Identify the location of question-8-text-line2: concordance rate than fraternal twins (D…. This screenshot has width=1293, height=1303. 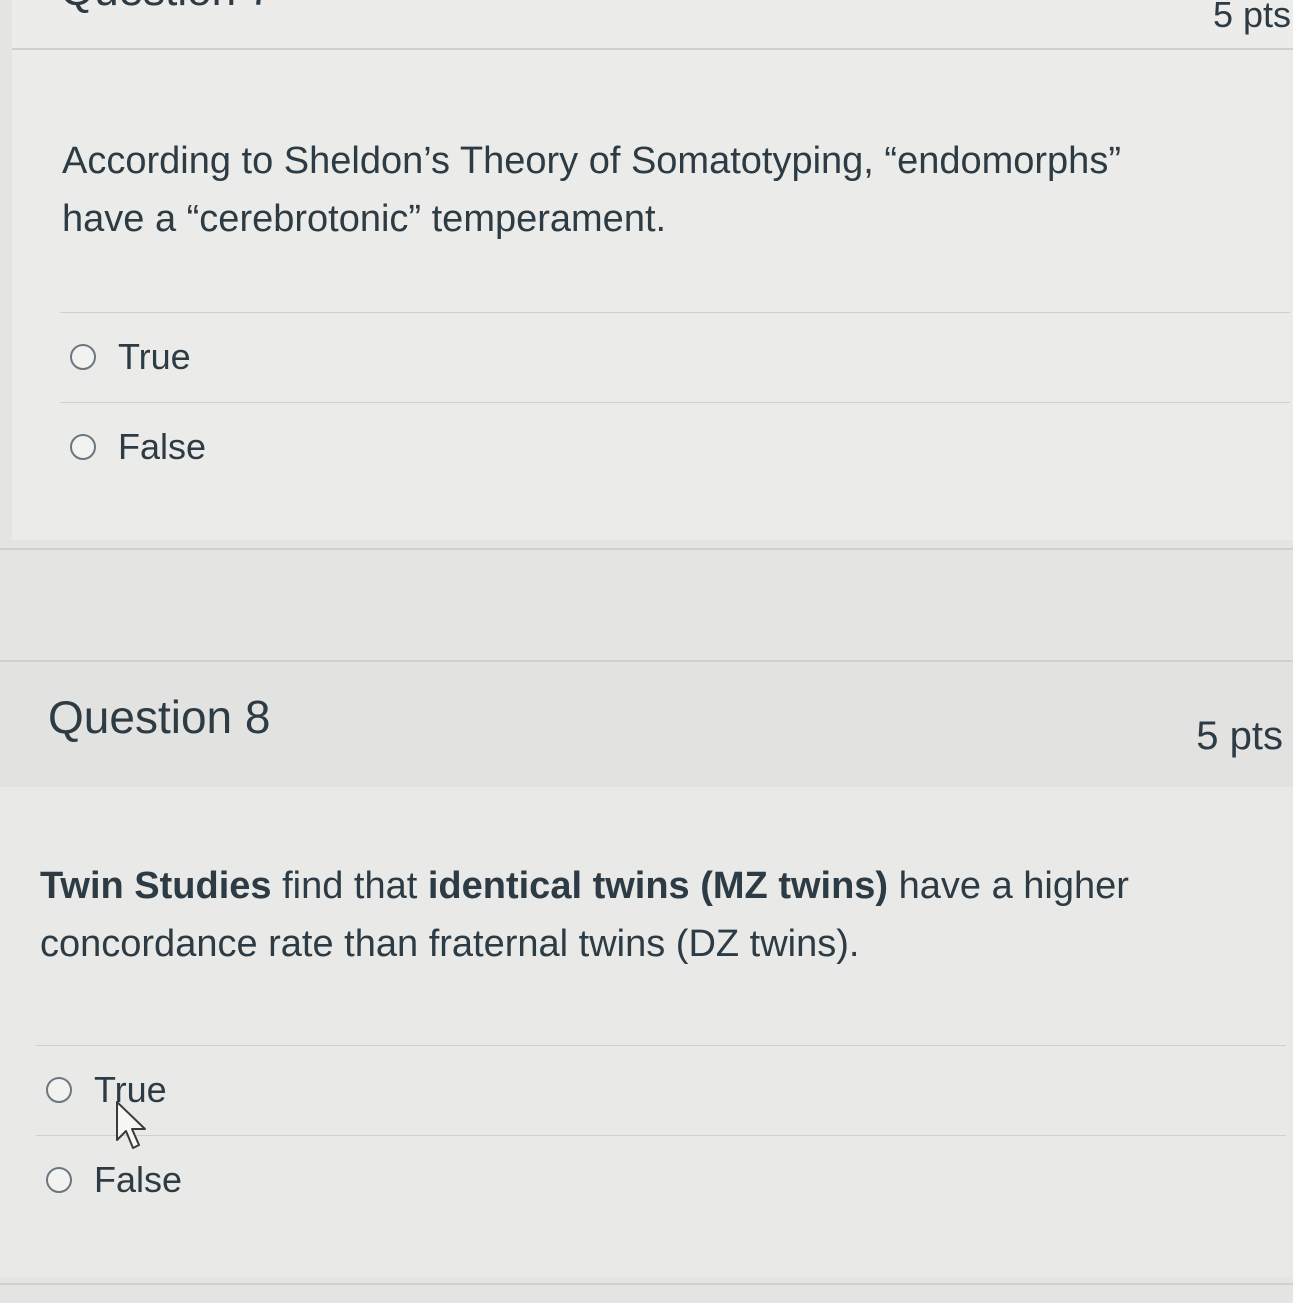
(450, 944).